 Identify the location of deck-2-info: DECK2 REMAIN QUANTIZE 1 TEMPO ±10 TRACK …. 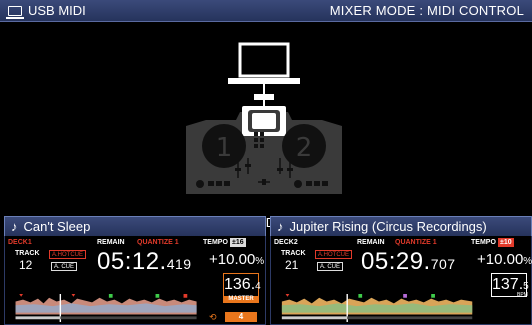
(401, 280).